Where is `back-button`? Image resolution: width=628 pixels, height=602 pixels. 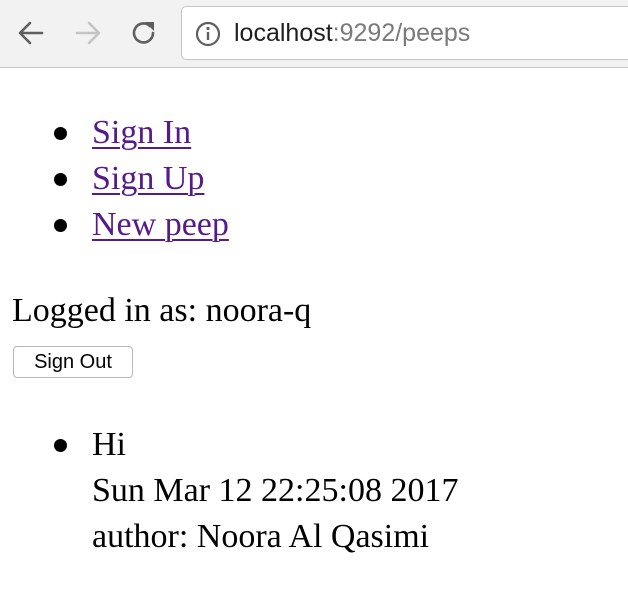 back-button is located at coordinates (31, 33).